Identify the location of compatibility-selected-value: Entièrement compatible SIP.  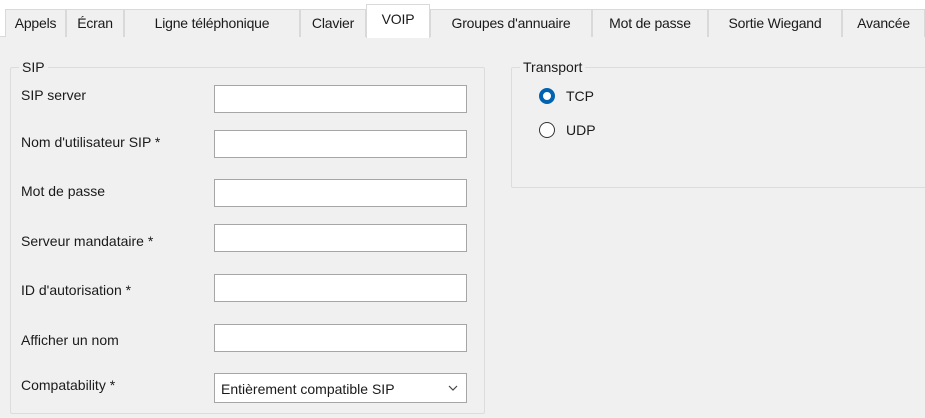
(308, 389).